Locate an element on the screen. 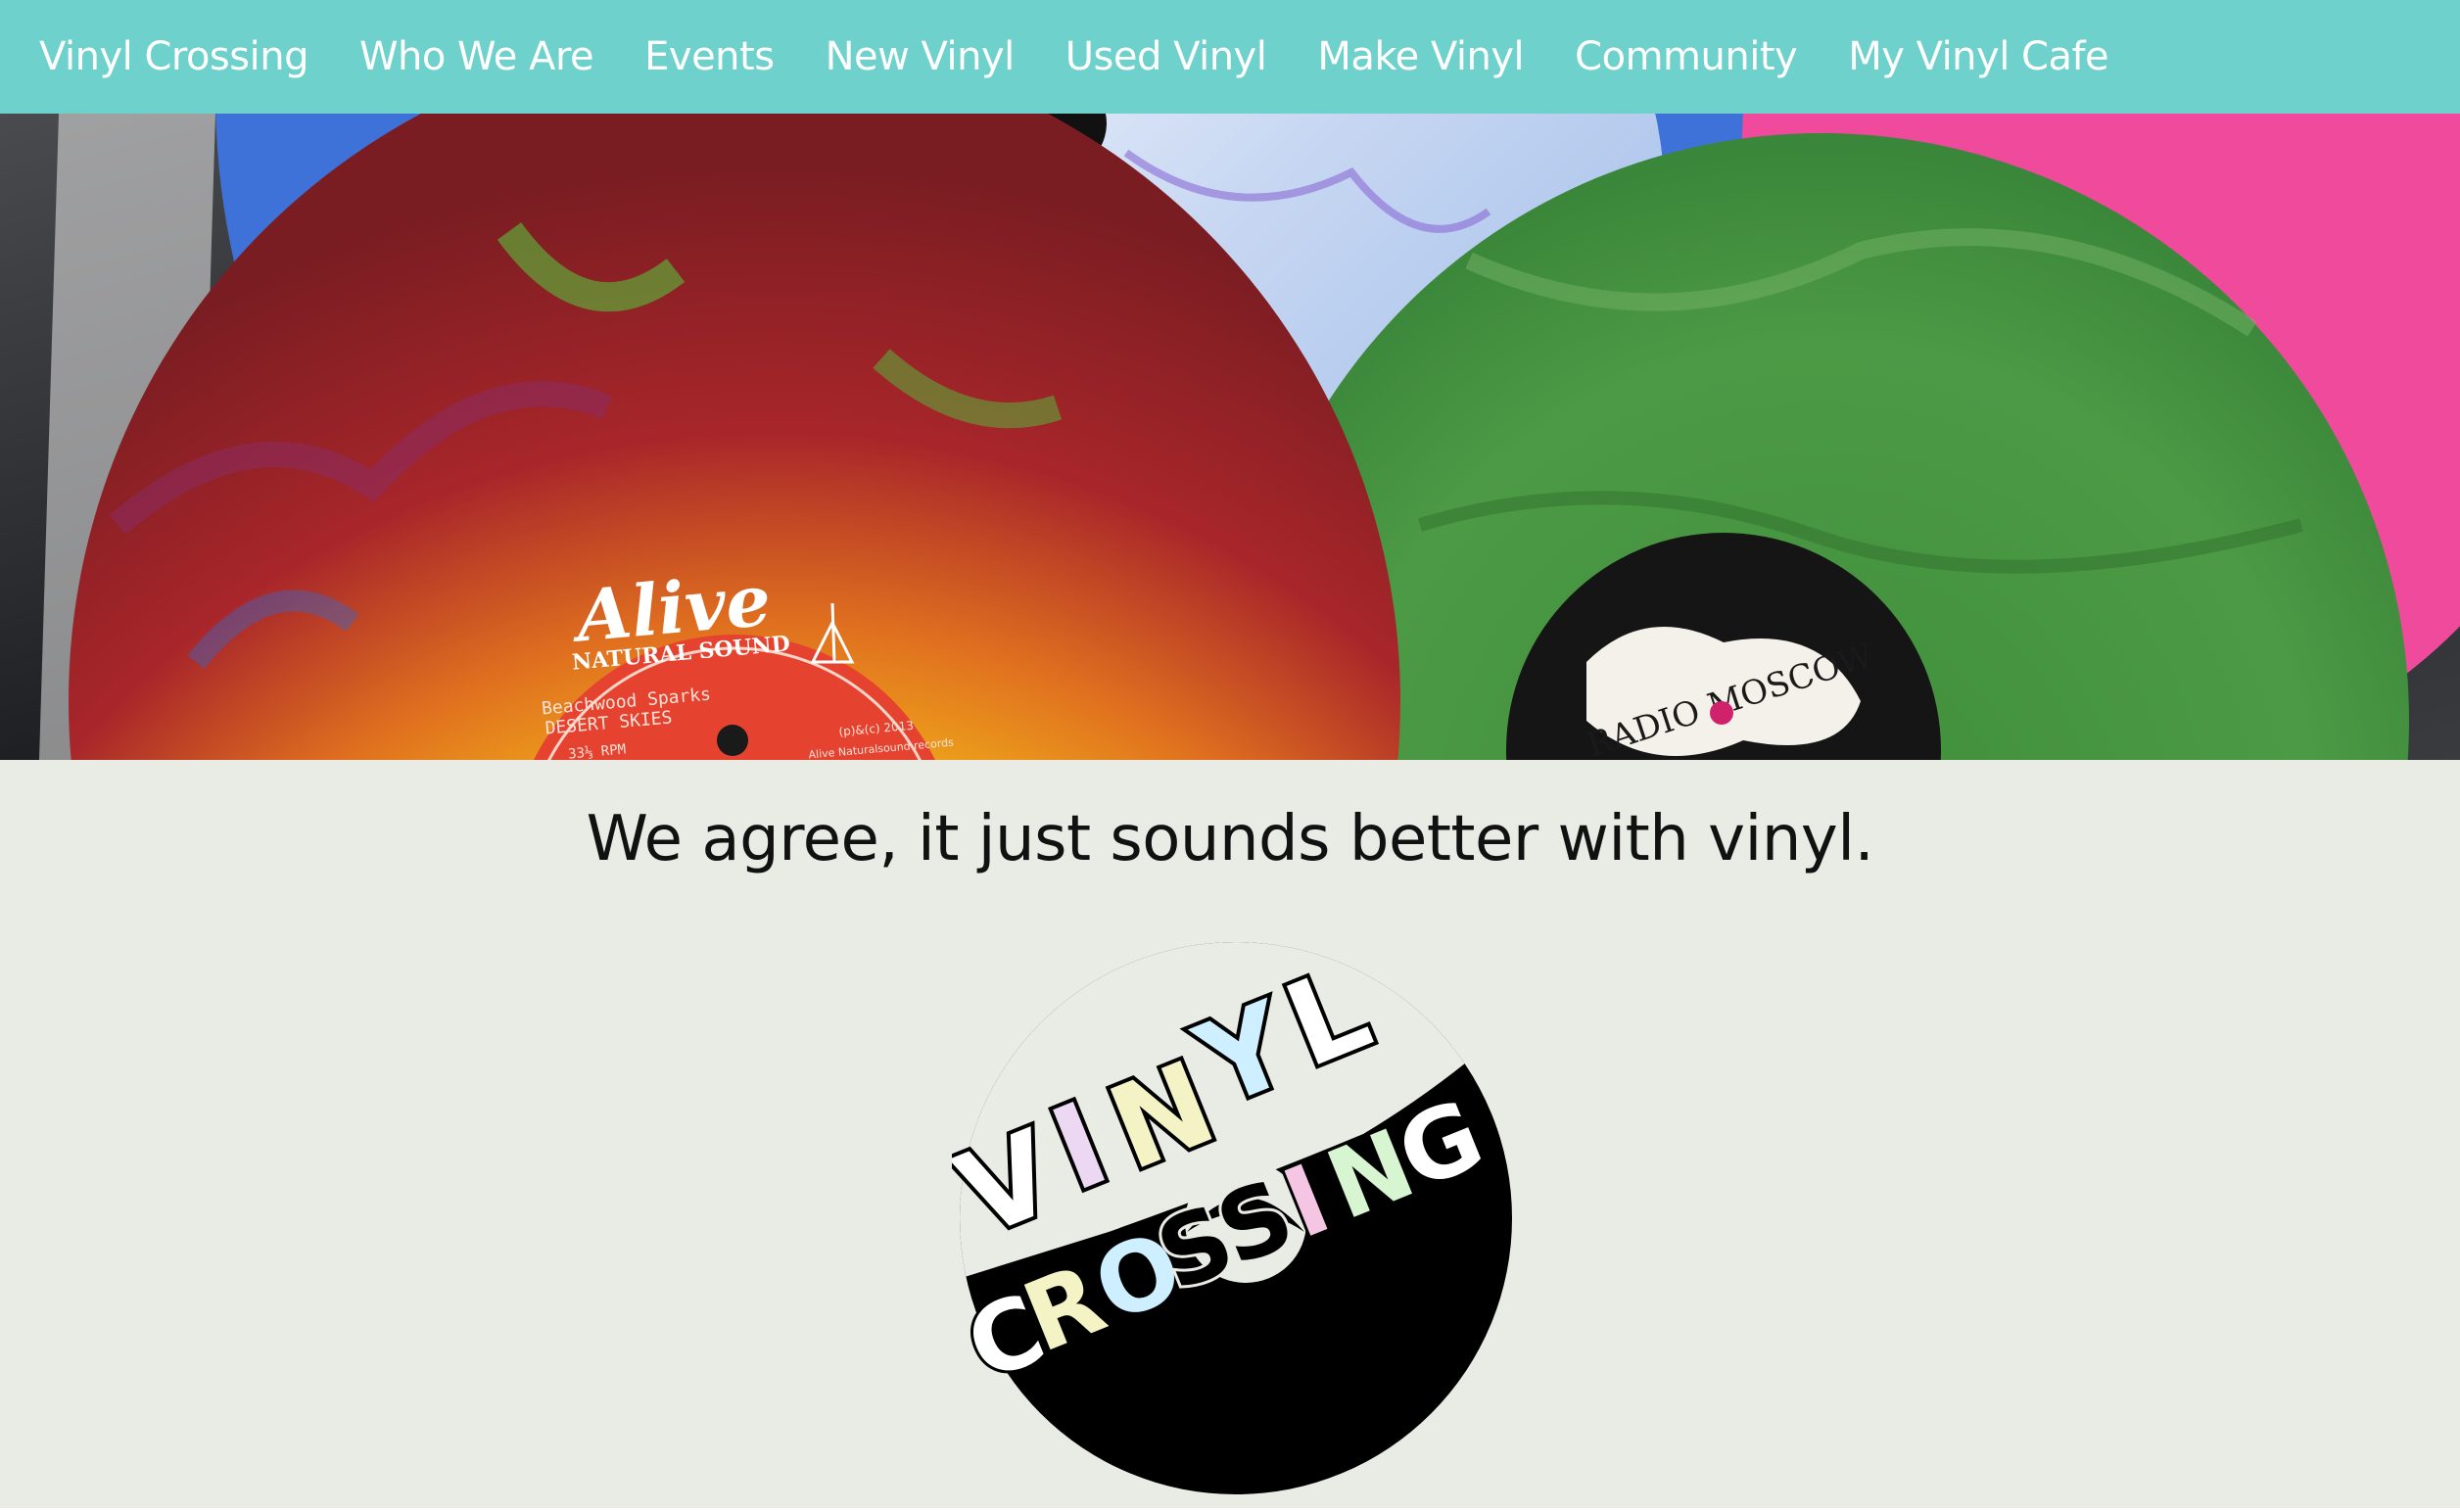 This screenshot has height=1512, width=2460. nav-make-vinyl: Make Vinyl is located at coordinates (1421, 56).